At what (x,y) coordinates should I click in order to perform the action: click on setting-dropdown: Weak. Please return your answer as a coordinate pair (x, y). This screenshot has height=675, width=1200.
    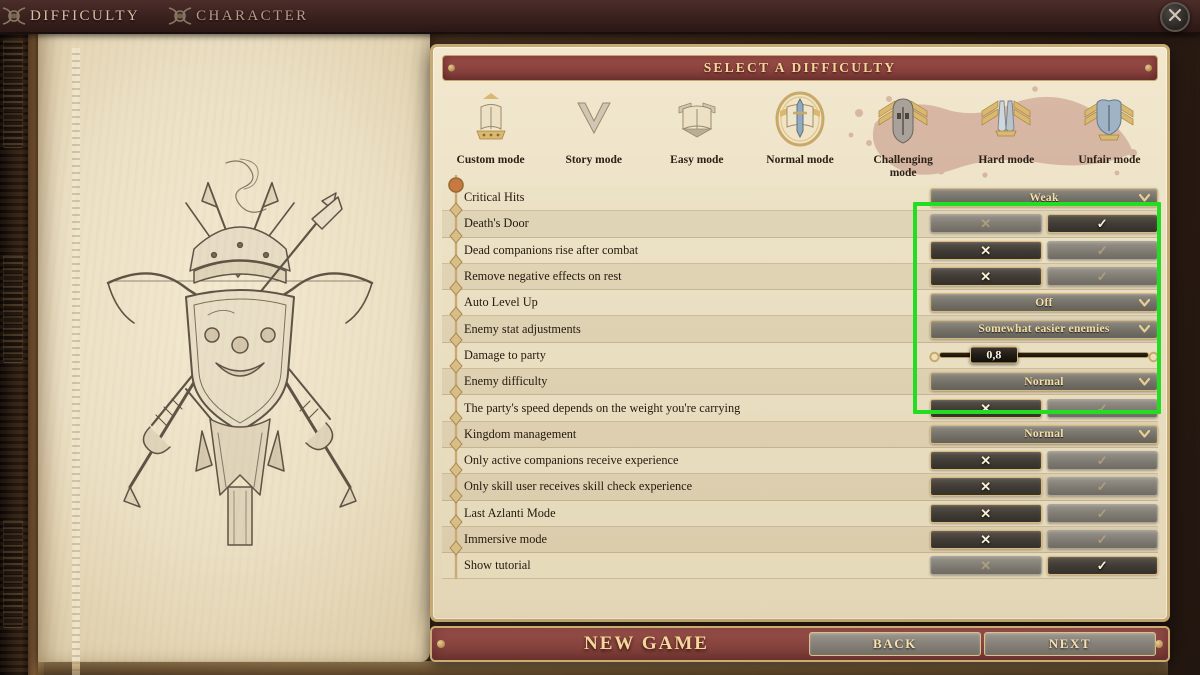
    Looking at the image, I should click on (1044, 198).